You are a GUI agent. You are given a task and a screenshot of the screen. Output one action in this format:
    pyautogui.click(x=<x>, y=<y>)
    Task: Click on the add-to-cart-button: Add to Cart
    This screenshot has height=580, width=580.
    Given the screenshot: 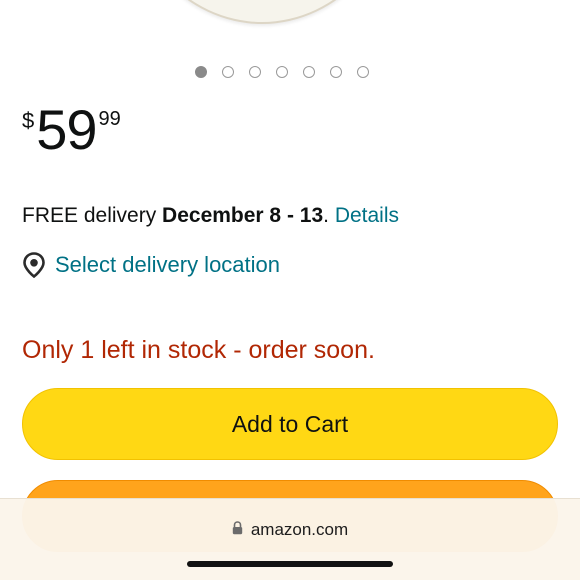 What is the action you would take?
    pyautogui.click(x=290, y=424)
    